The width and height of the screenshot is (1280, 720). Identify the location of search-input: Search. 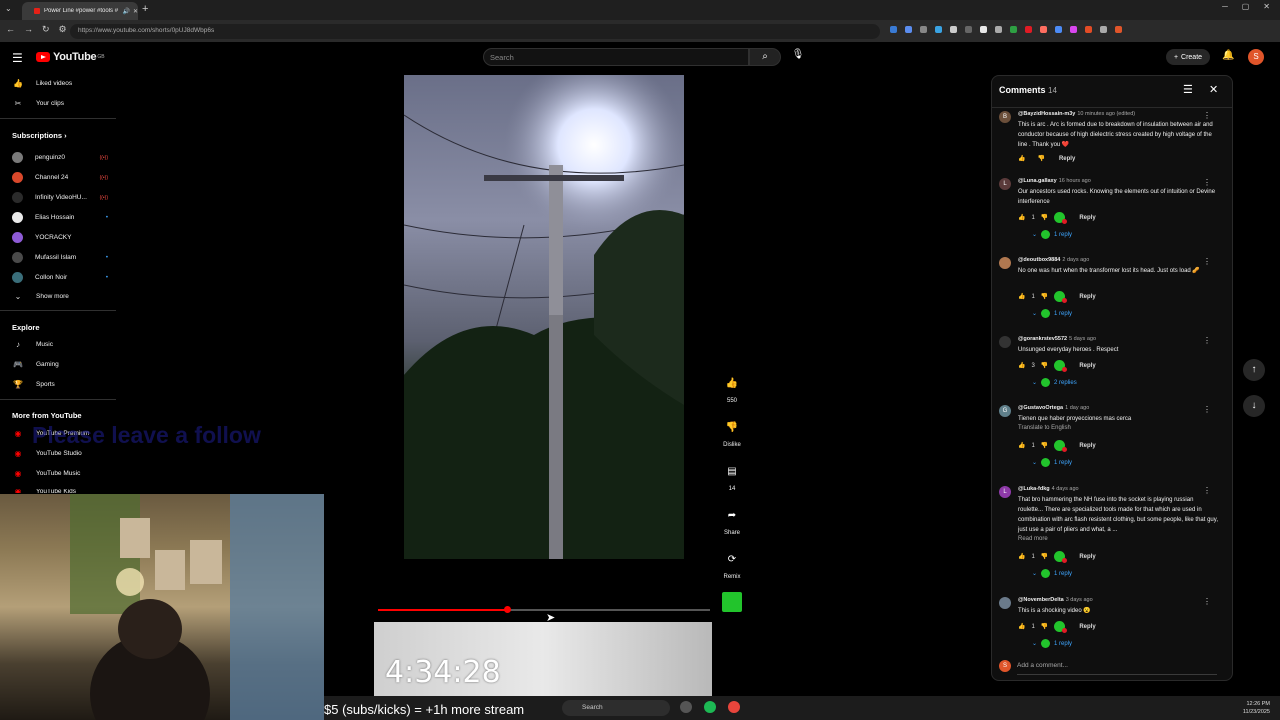
(616, 57).